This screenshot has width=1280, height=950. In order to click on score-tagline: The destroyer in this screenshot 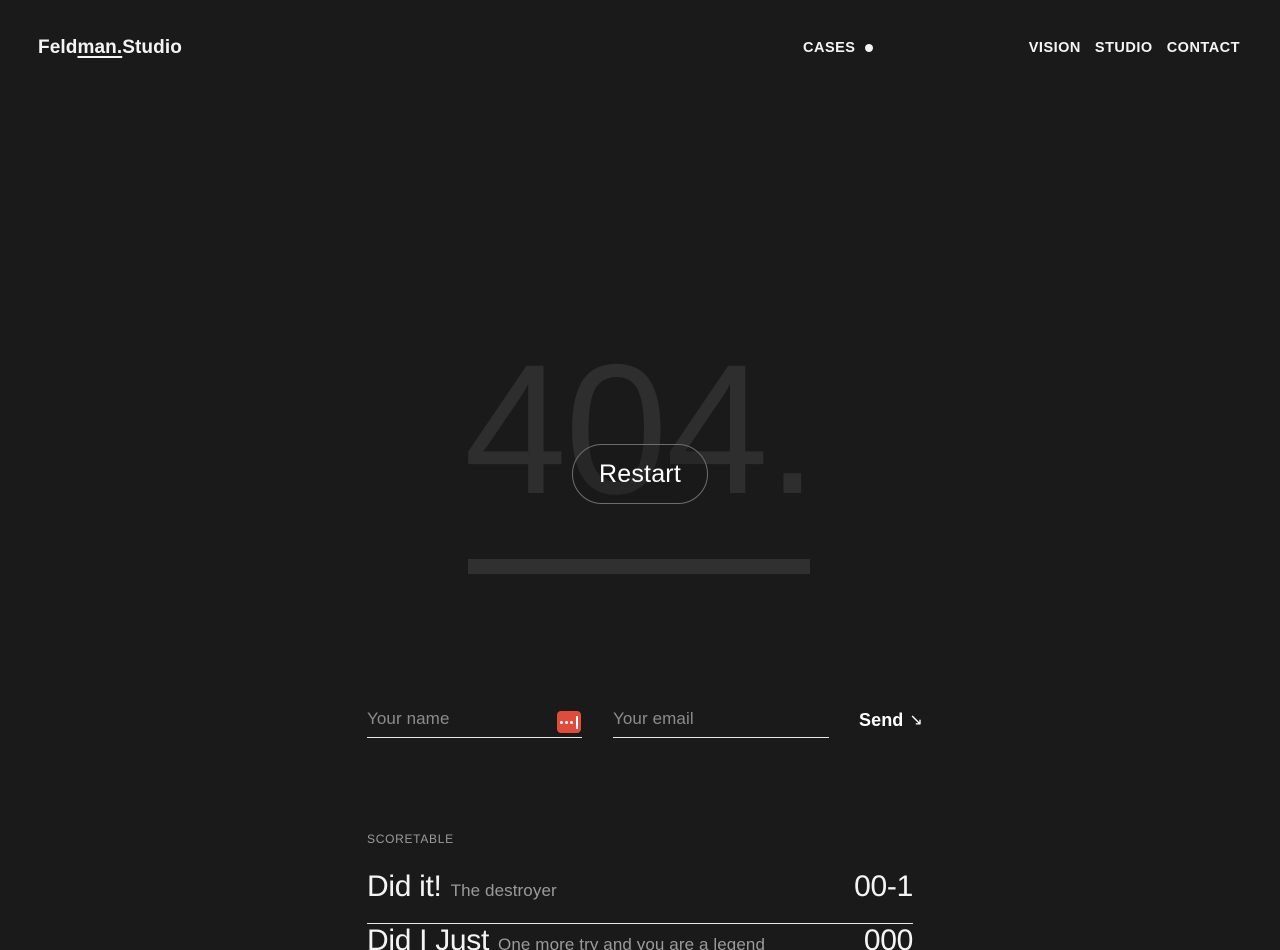, I will do `click(503, 890)`.